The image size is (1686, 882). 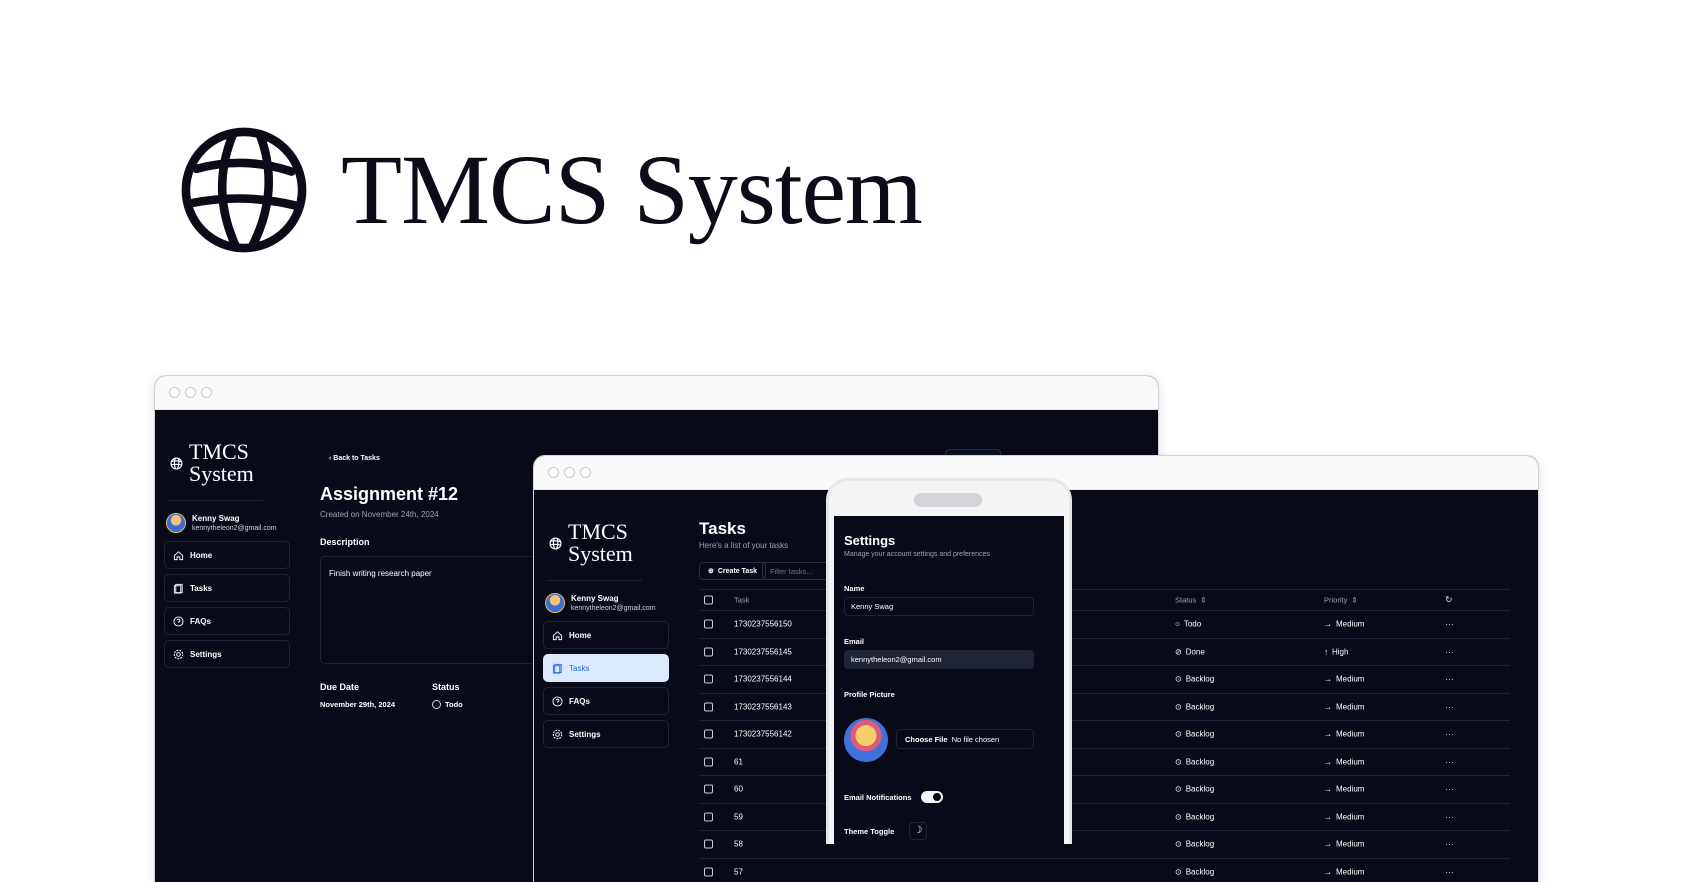 I want to click on email-notifications-label: Email Notifications, so click(x=878, y=797).